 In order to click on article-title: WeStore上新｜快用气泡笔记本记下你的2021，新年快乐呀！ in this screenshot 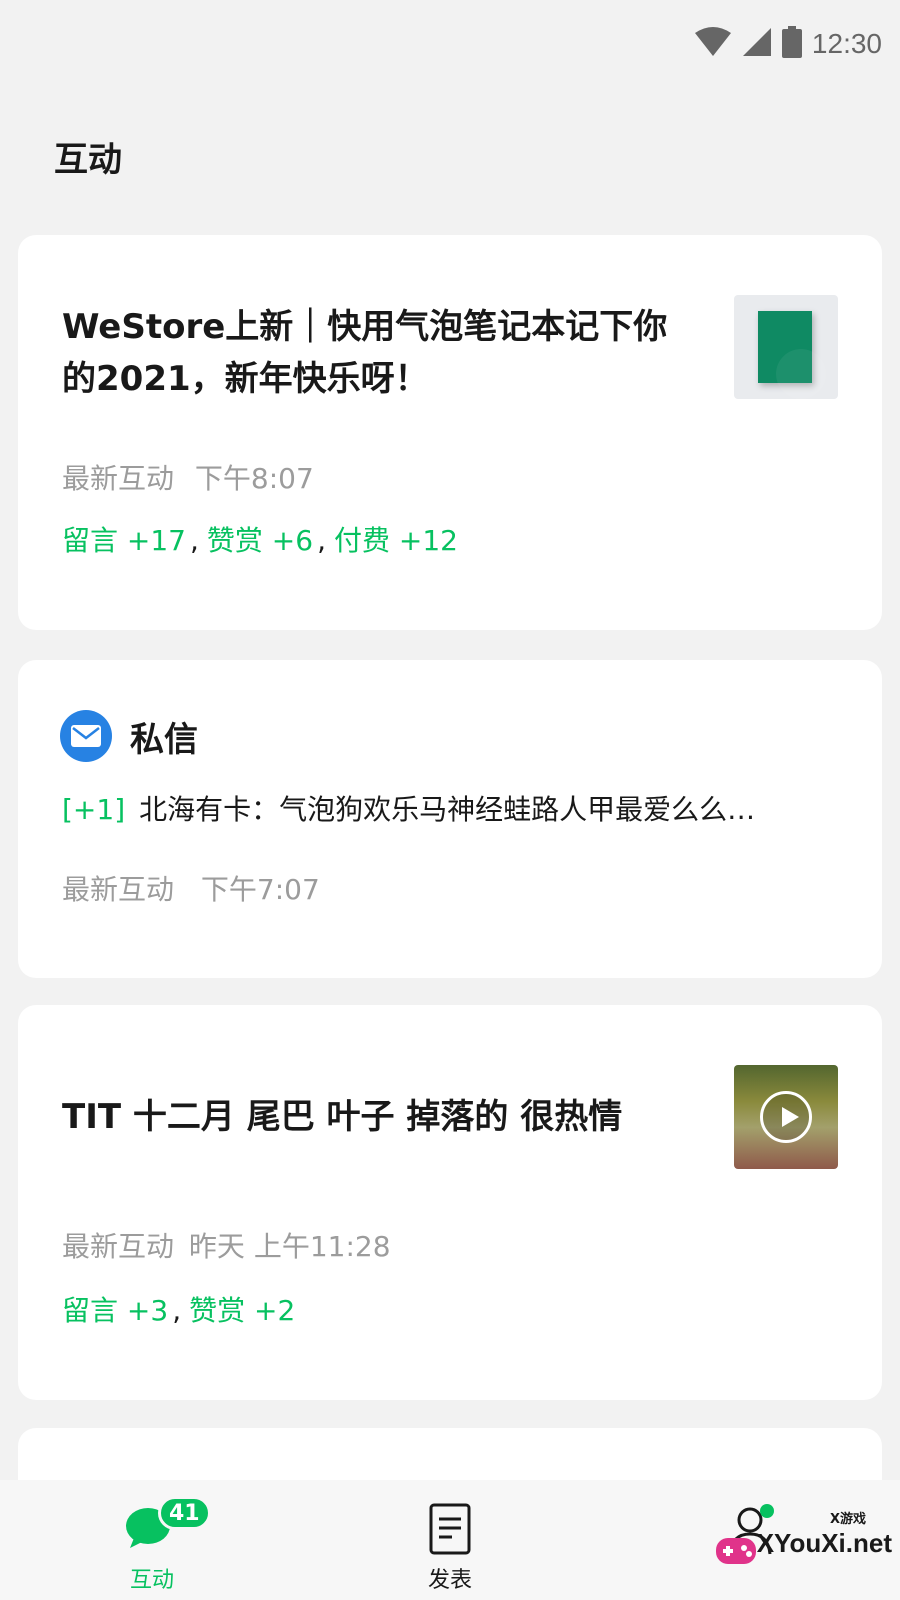, I will do `click(372, 353)`.